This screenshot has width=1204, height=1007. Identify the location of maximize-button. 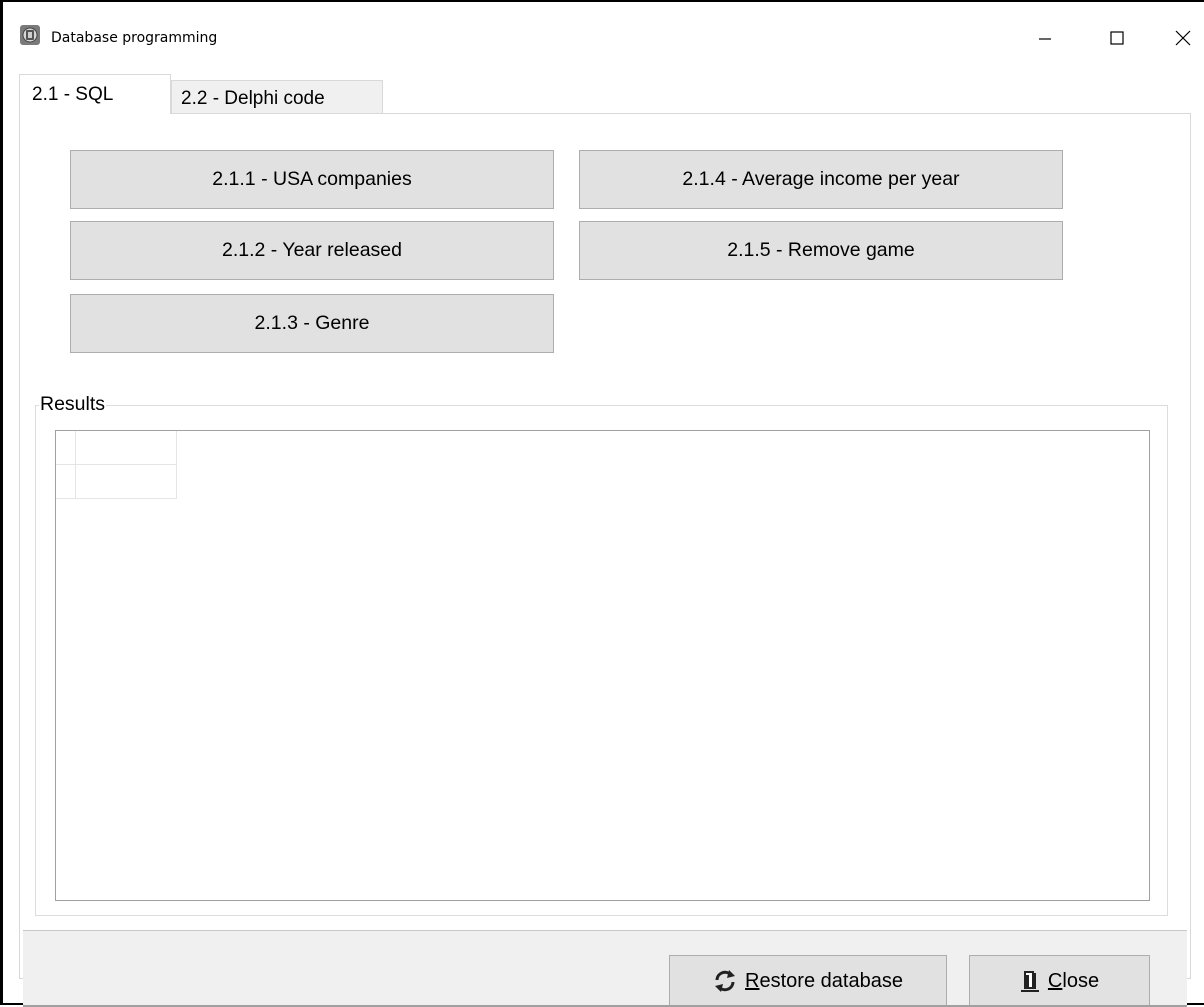
(1117, 40).